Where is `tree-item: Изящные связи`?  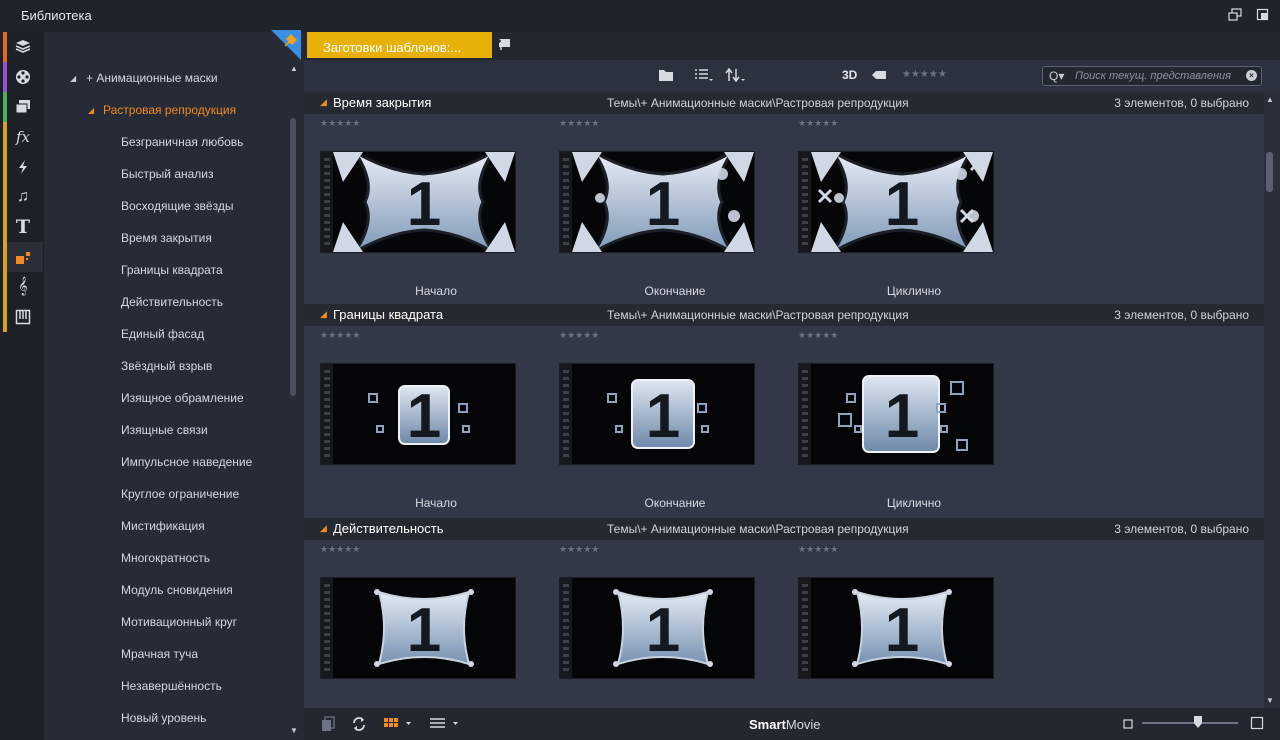 tree-item: Изящные связи is located at coordinates (164, 433).